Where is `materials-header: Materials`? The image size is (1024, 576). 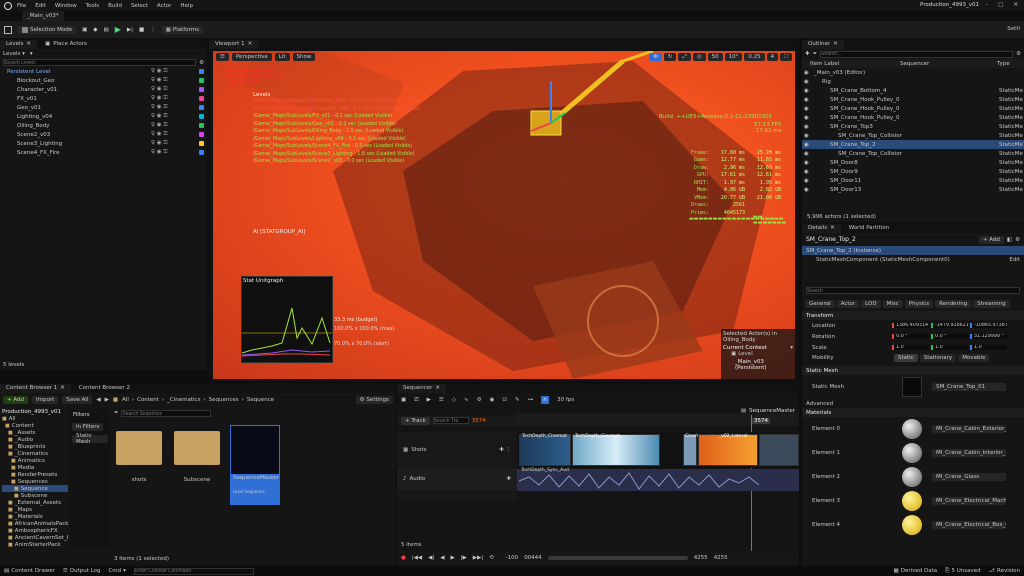 materials-header: Materials is located at coordinates (913, 412).